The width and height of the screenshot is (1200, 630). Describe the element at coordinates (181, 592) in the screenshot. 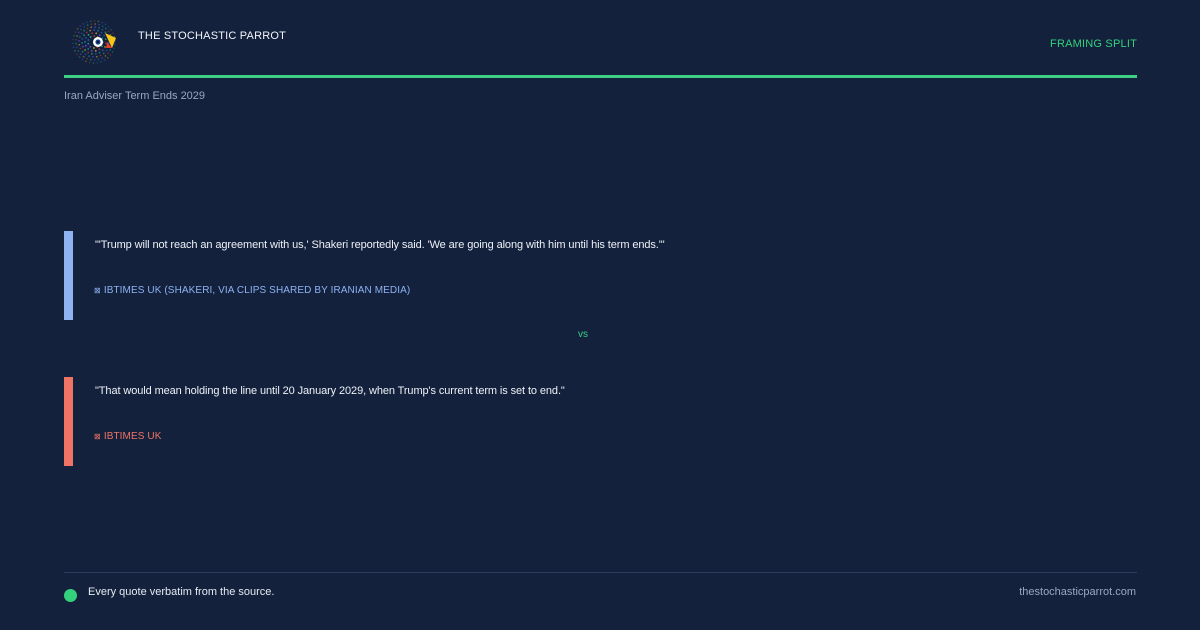

I see `footer-note: Every quote verbatim from the source.` at that location.